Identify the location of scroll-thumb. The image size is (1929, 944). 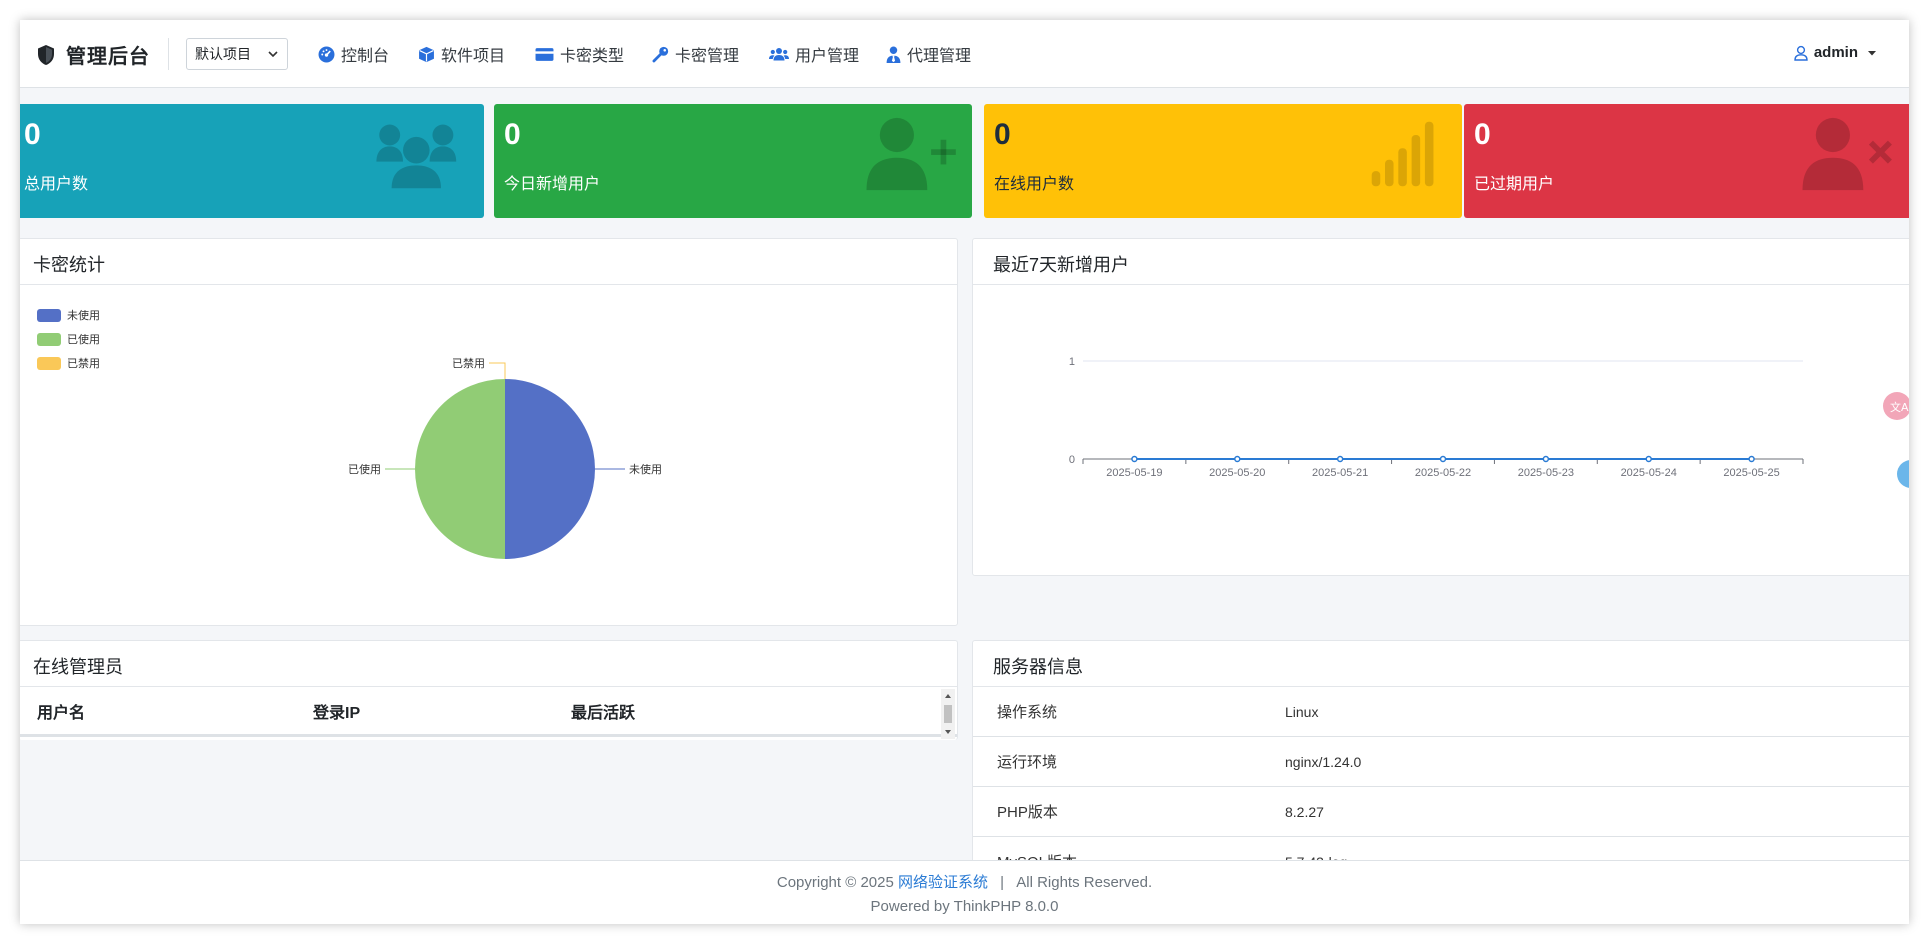
(948, 714).